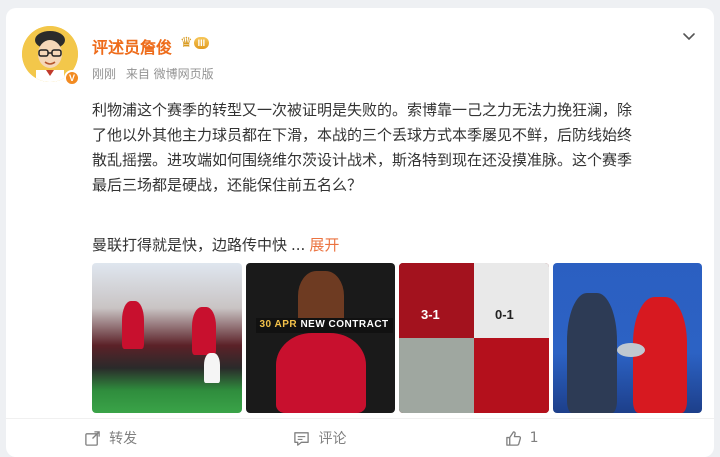  I want to click on contract-banner: 30 APR NEW CONTRACT, so click(324, 325).